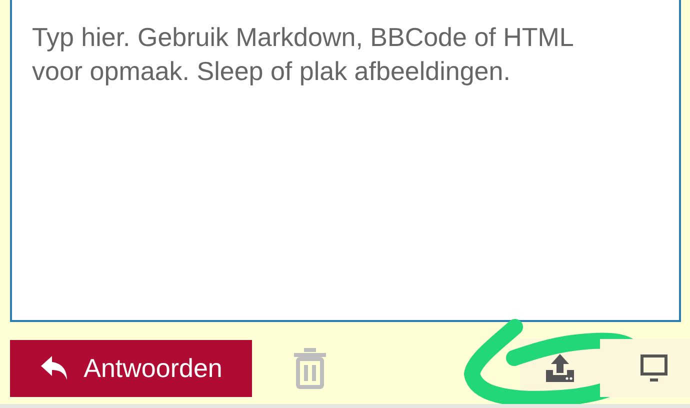  I want to click on reply-icon, so click(55, 368).